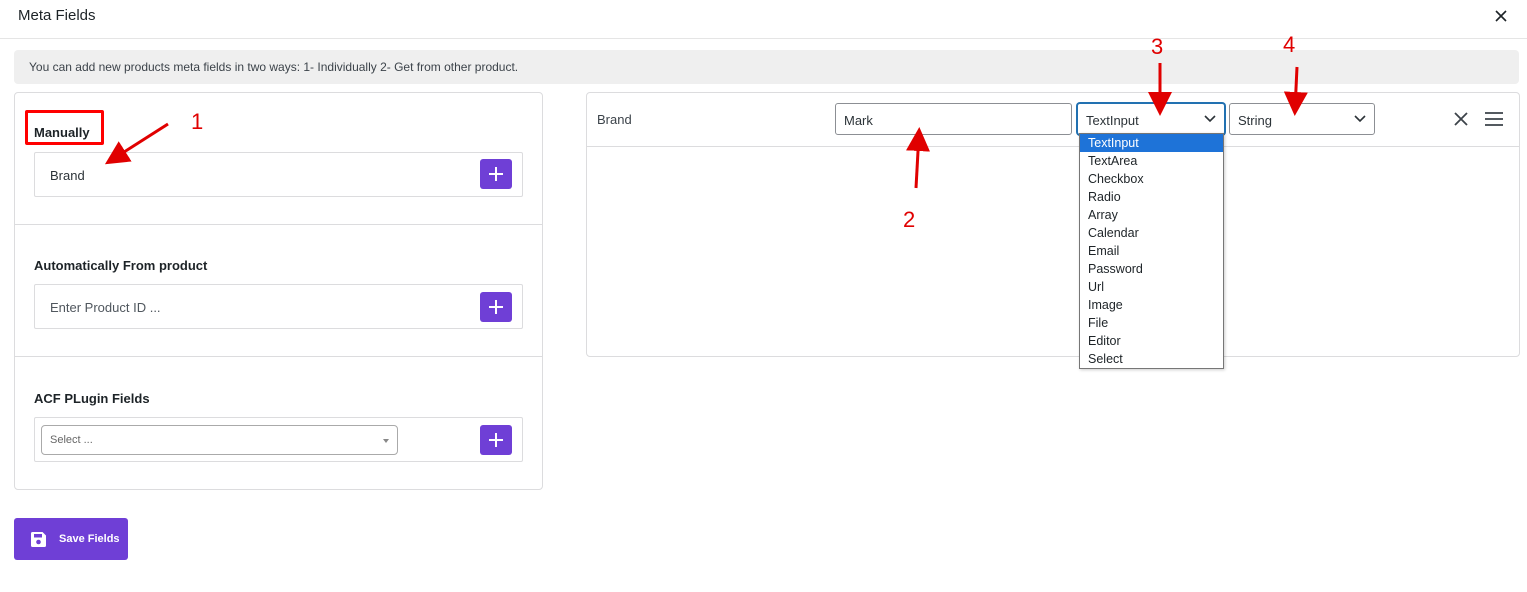 This screenshot has width=1527, height=592. Describe the element at coordinates (763, 19) in the screenshot. I see `modal-header: Meta Fields` at that location.